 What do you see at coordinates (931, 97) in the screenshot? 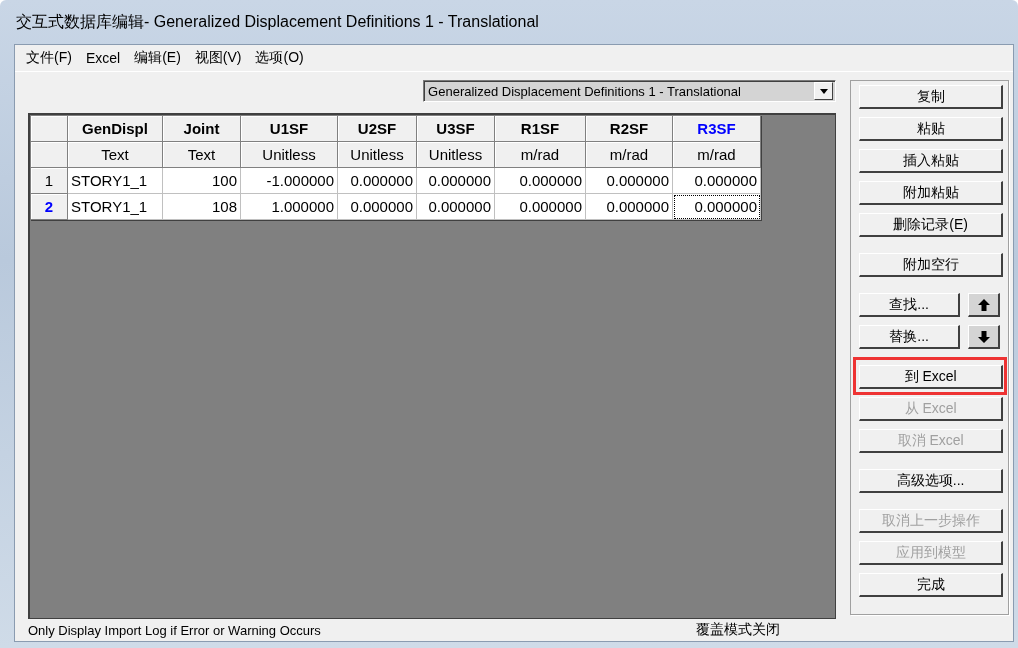
I see `toolbar-button: 复制` at bounding box center [931, 97].